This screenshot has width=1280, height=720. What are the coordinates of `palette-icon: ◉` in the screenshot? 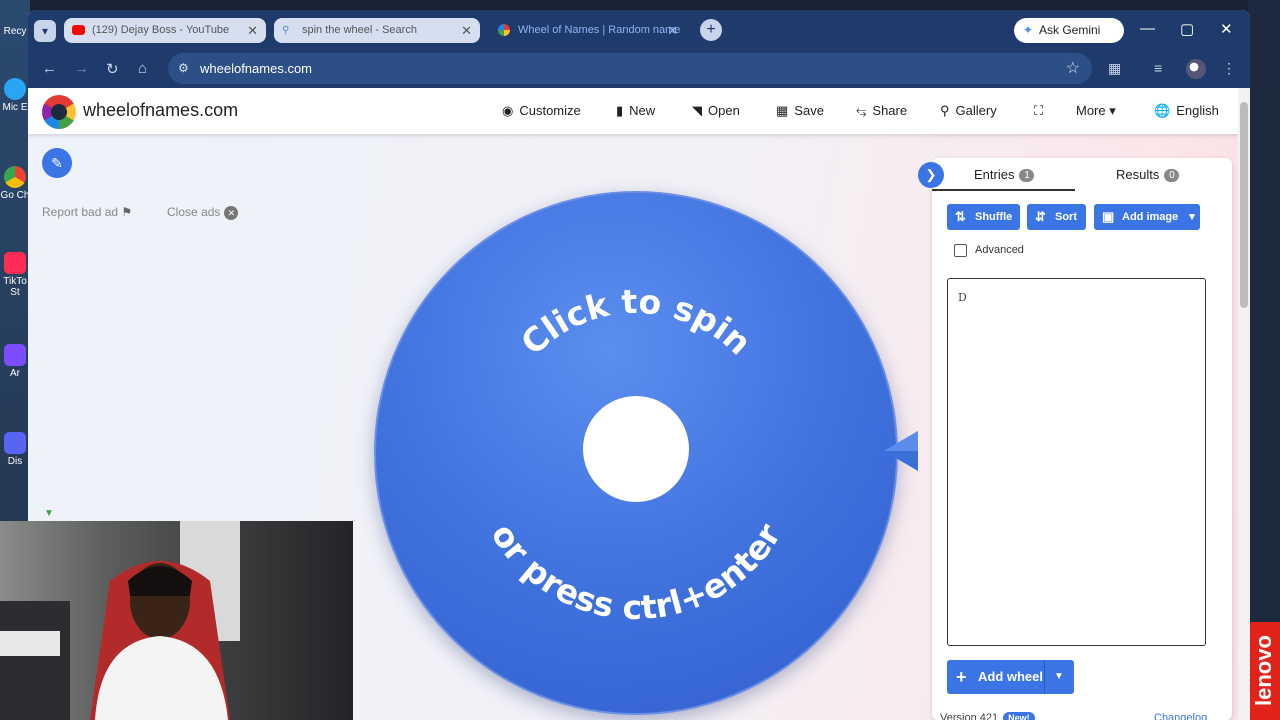 It's located at (508, 110).